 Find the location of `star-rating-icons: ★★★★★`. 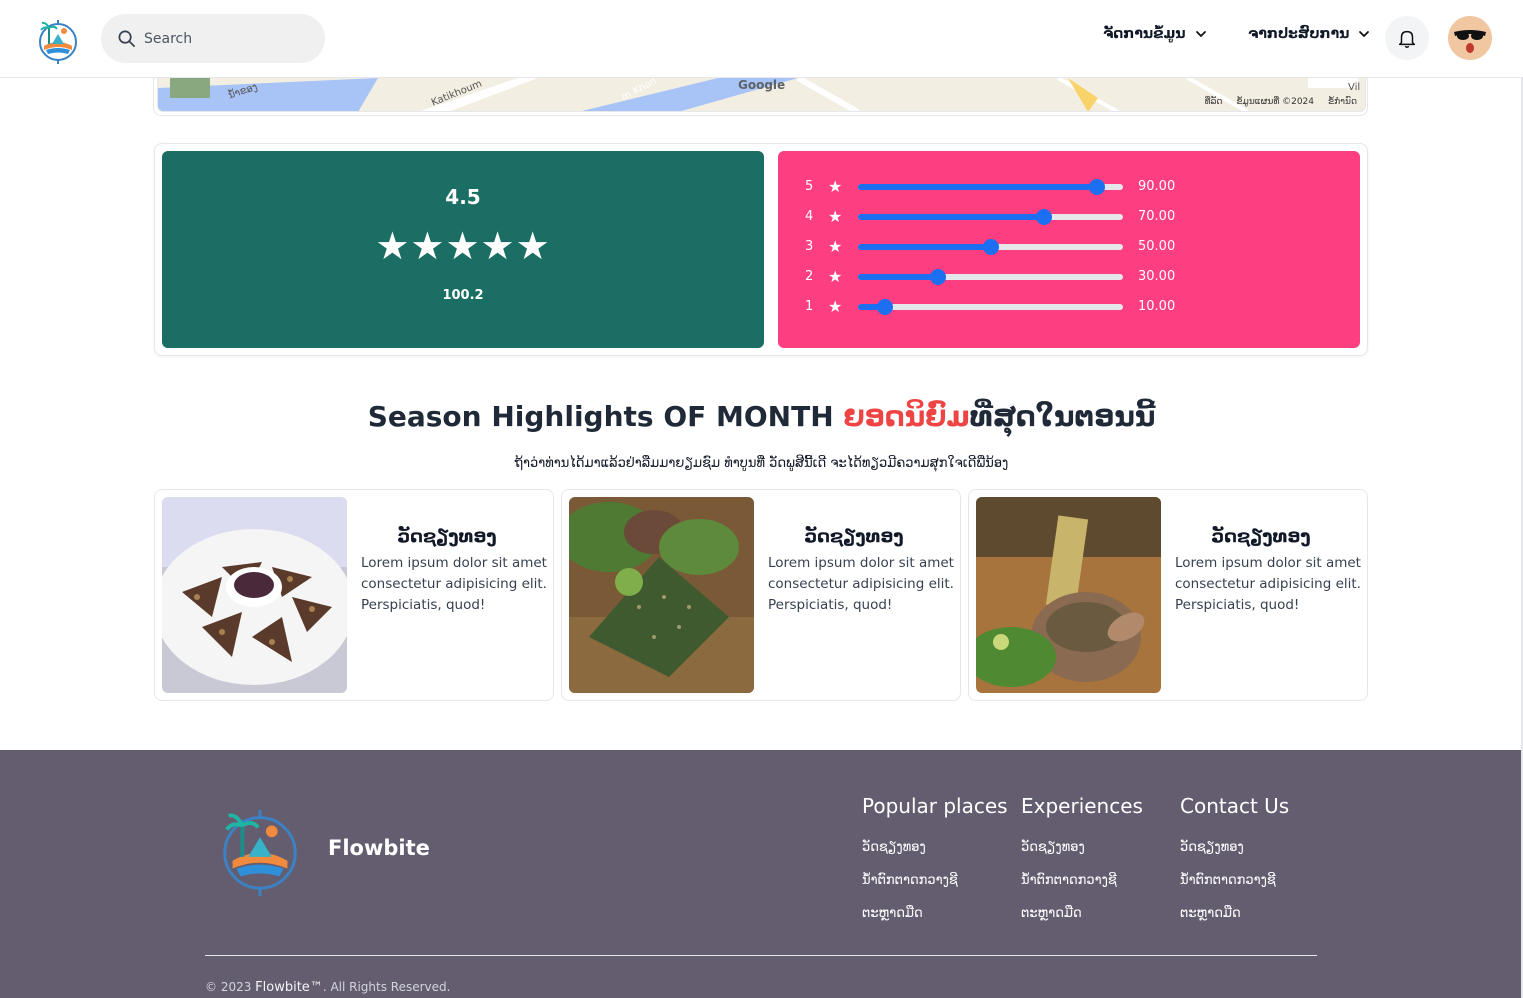

star-rating-icons: ★★★★★ is located at coordinates (463, 246).